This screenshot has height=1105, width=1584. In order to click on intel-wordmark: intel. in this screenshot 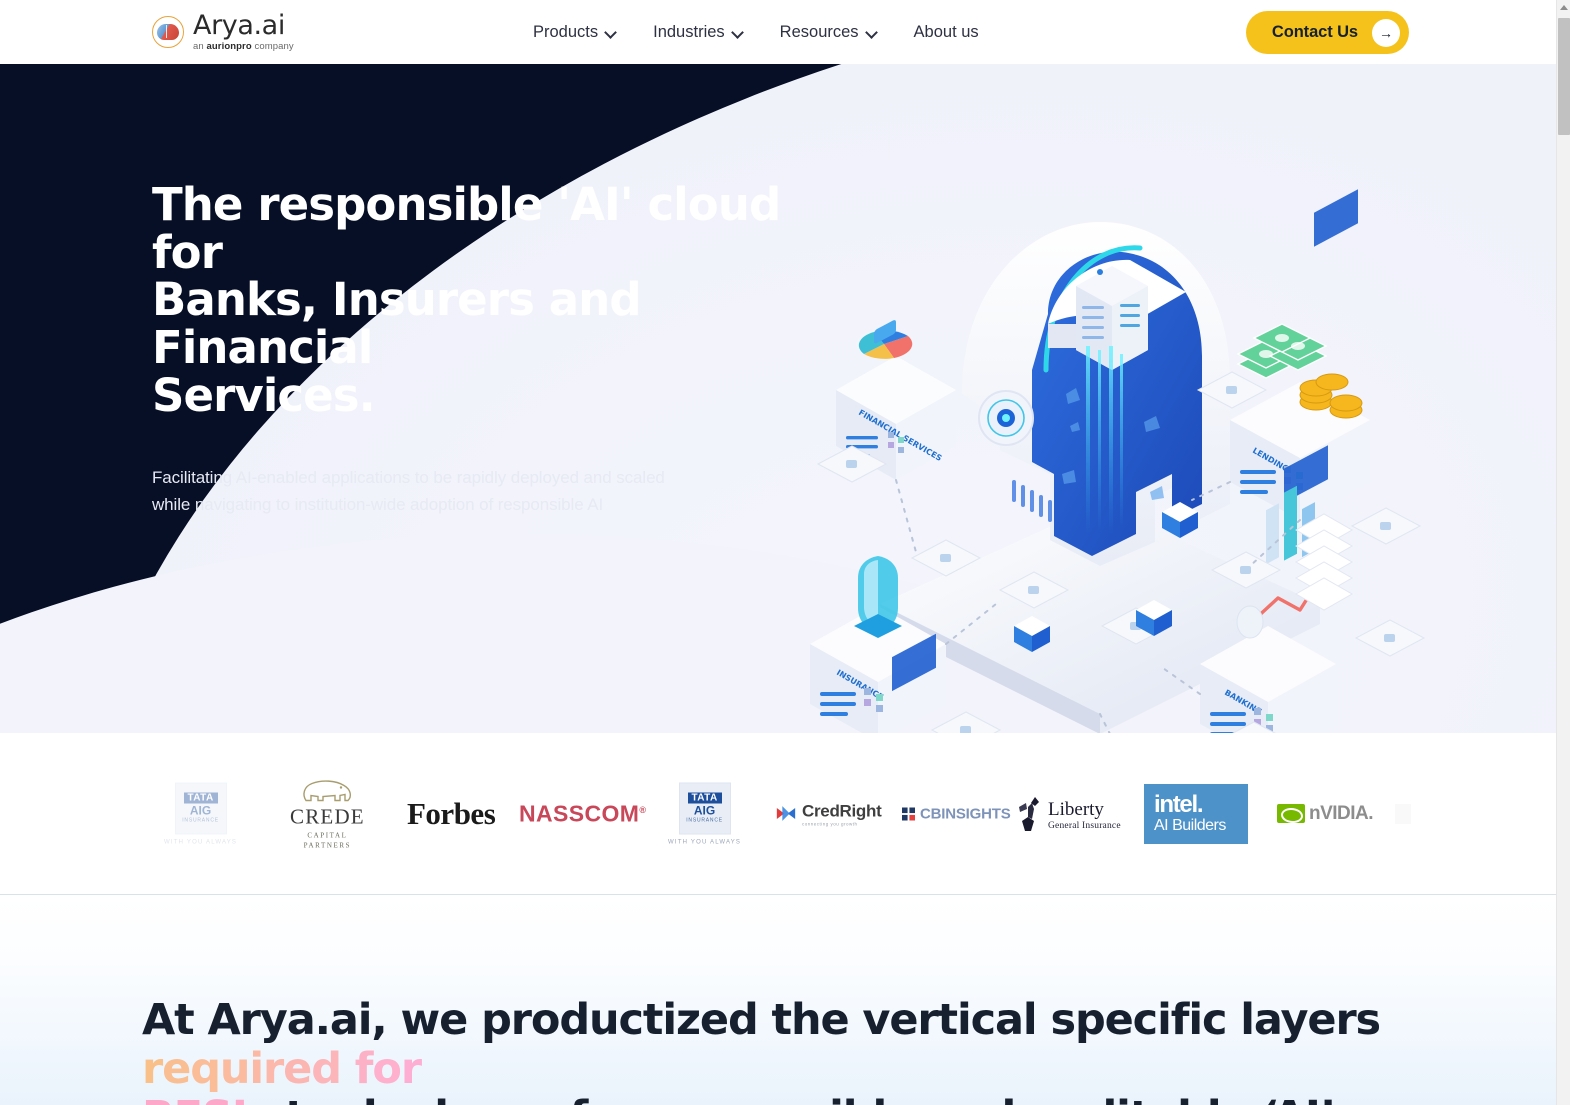, I will do `click(1179, 804)`.